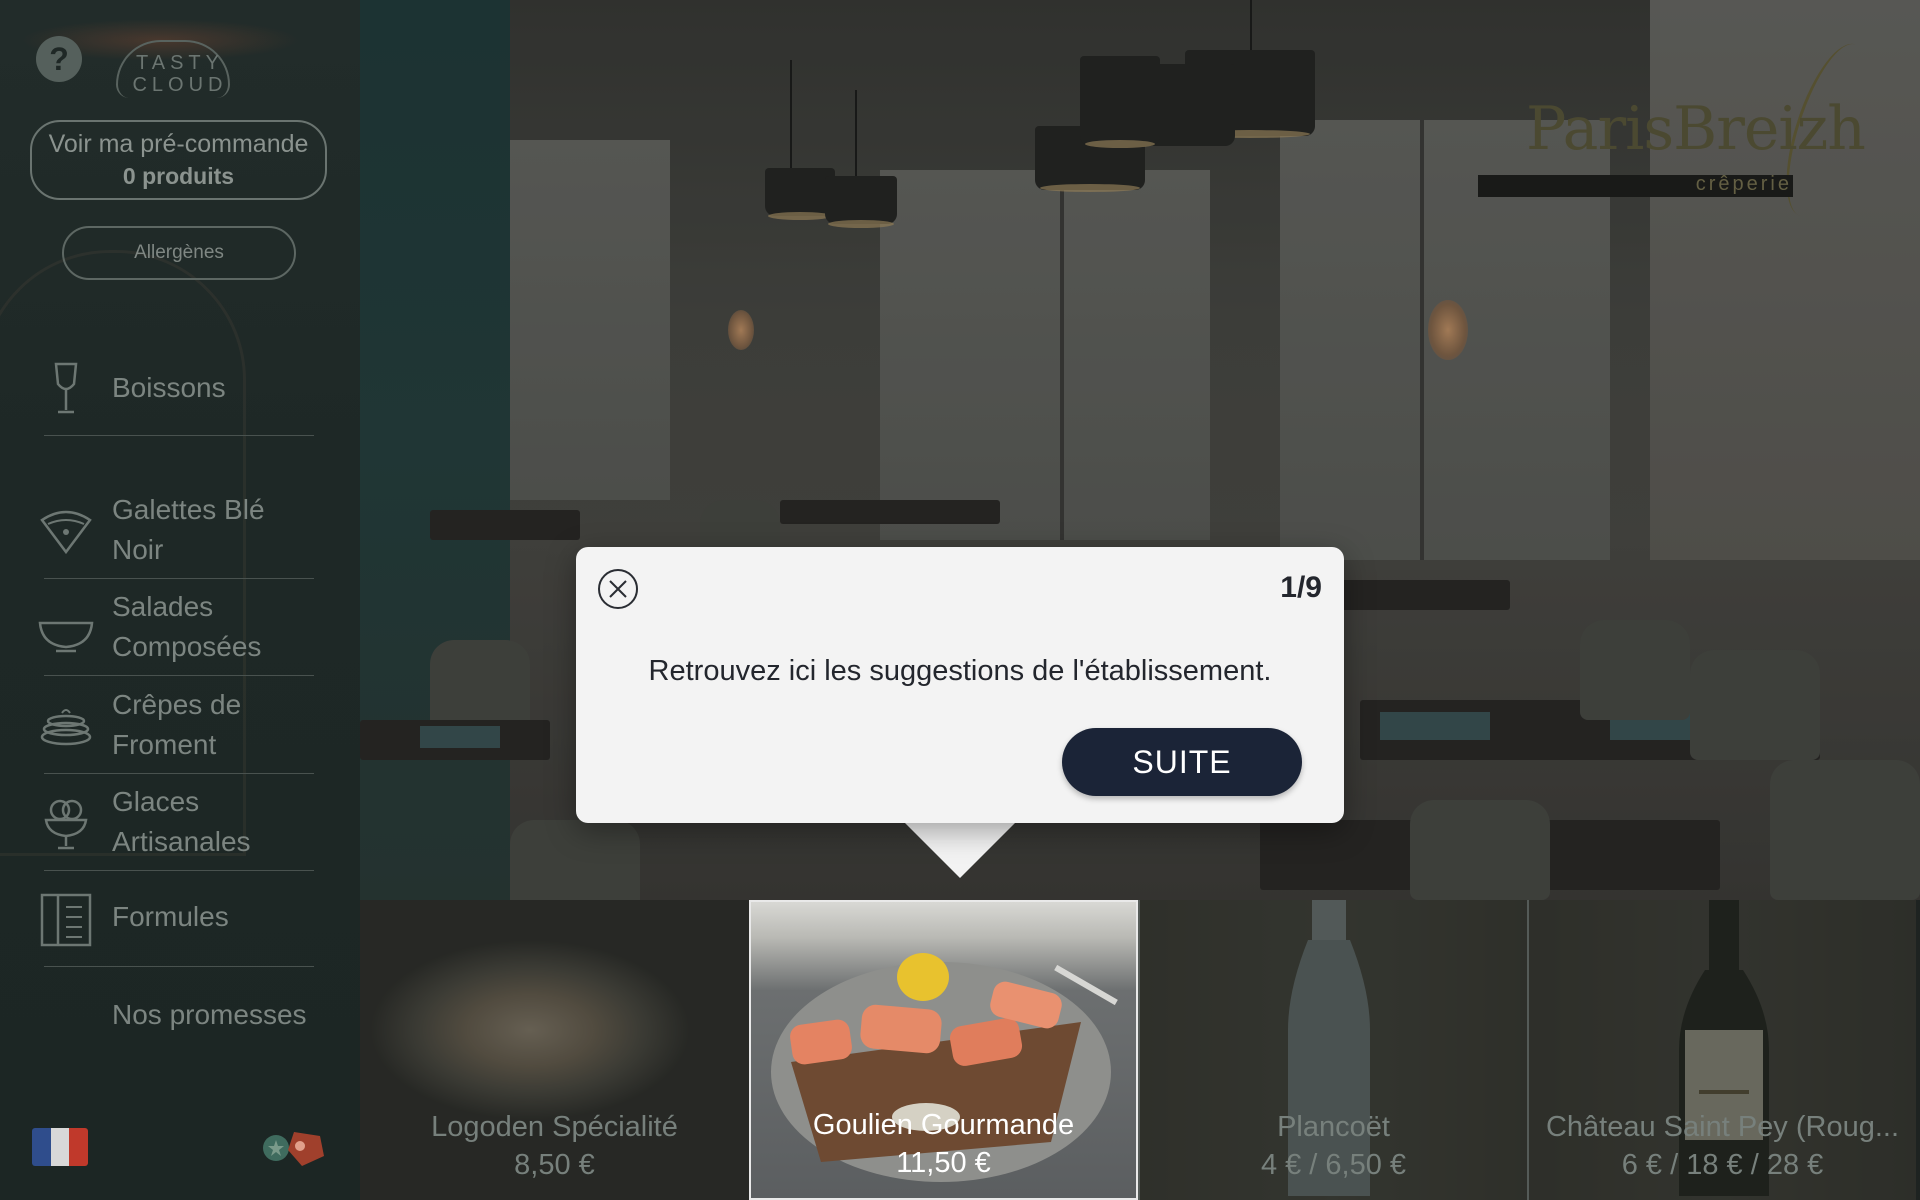 Image resolution: width=1920 pixels, height=1200 pixels. I want to click on sidebar-item-label: Salades Composées, so click(187, 626).